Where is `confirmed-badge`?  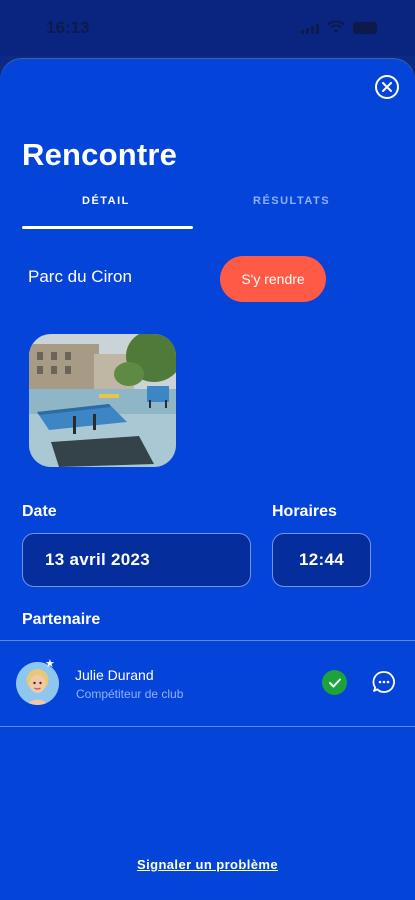
confirmed-badge is located at coordinates (334, 682).